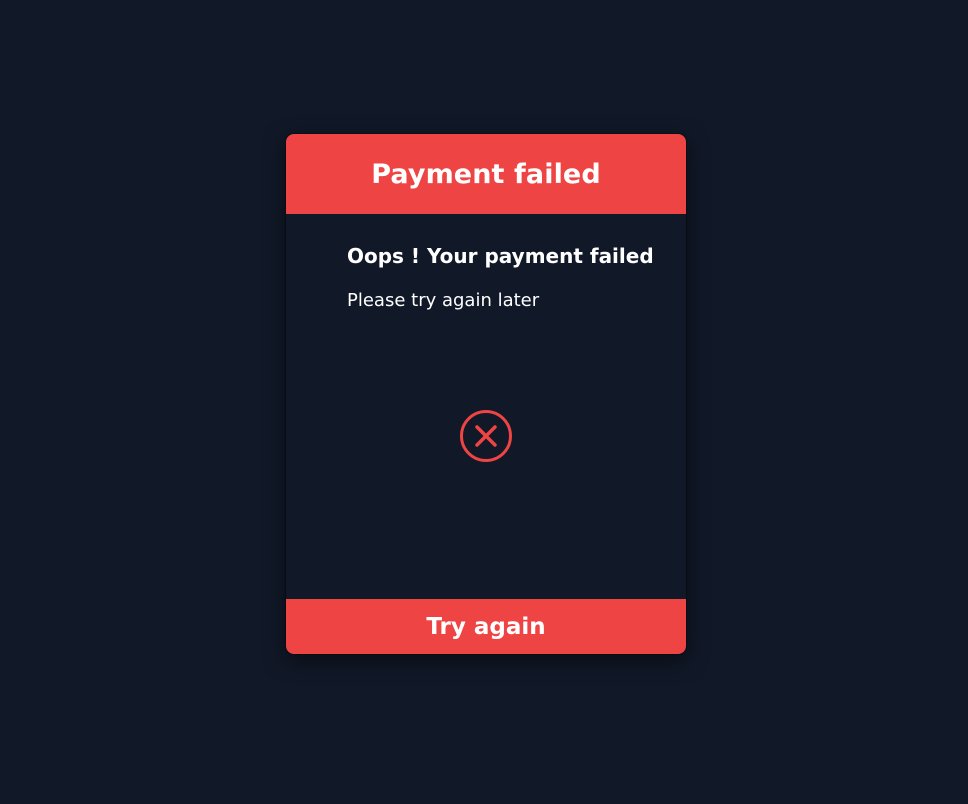  I want to click on try-again-button: Try again, so click(486, 626).